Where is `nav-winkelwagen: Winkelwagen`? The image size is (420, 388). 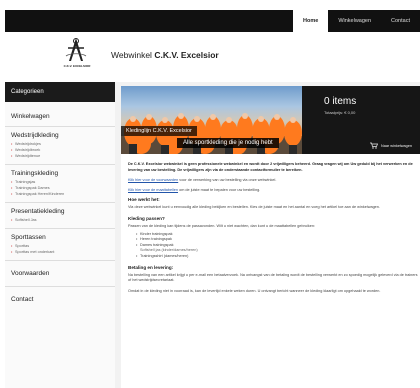
nav-winkelwagen: Winkelwagen is located at coordinates (354, 21).